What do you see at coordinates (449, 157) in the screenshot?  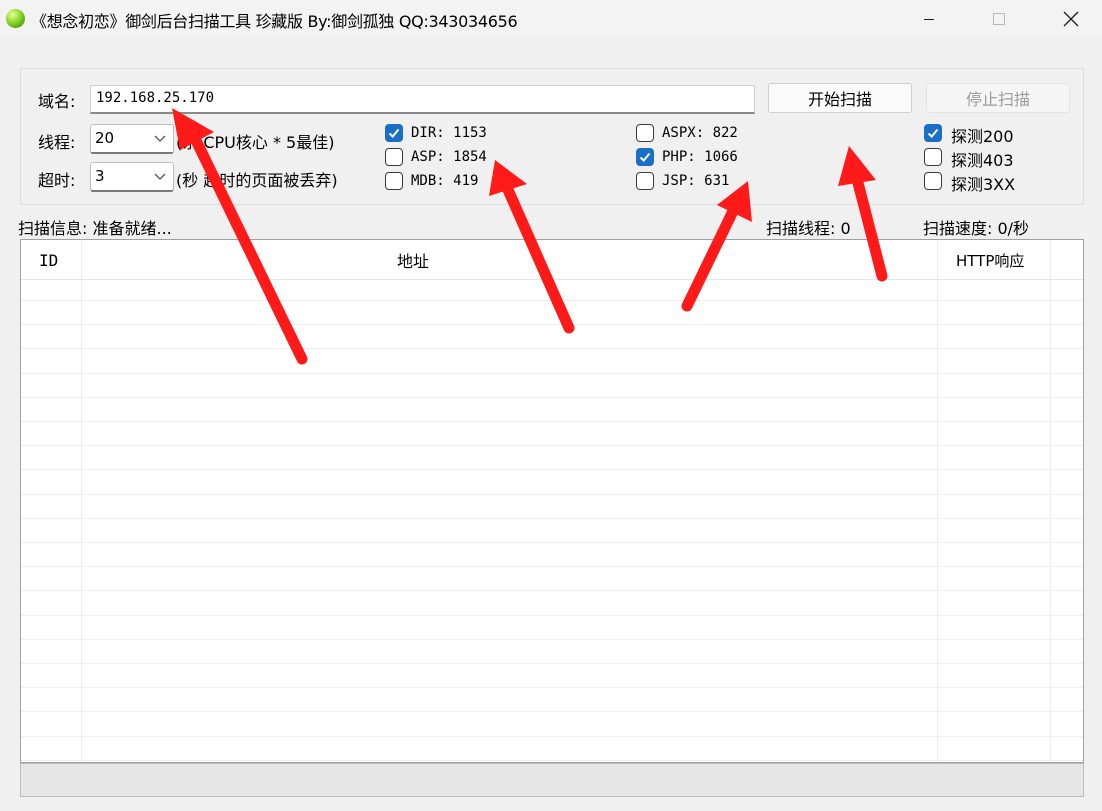 I see `asp-label: ASP: 1854` at bounding box center [449, 157].